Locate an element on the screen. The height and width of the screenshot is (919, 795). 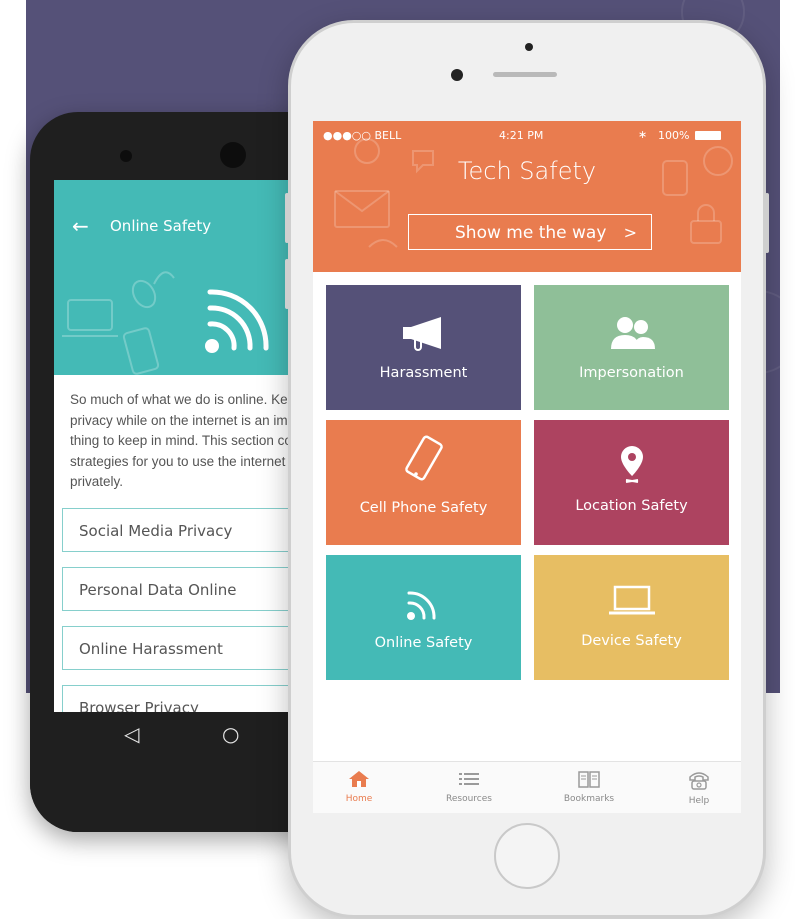
tile-label: Location Safety is located at coordinates (631, 506).